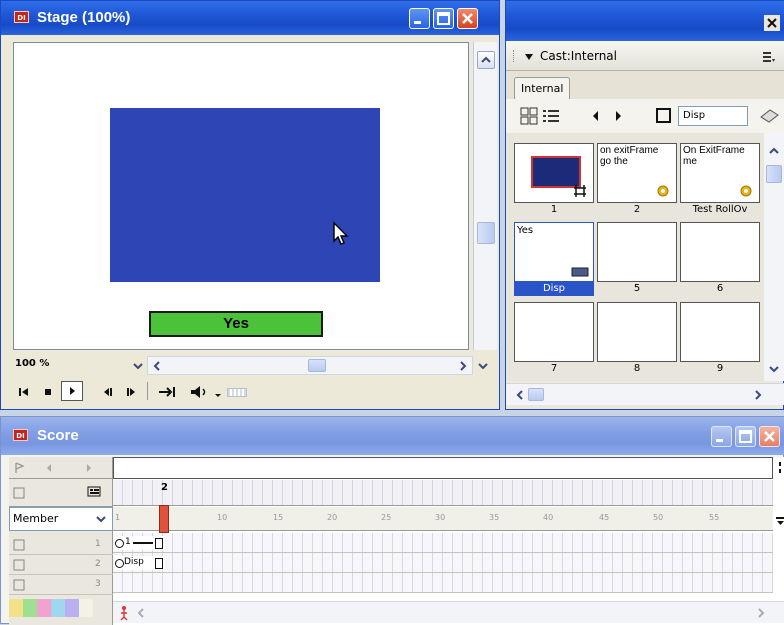  Describe the element at coordinates (419, 18) in the screenshot. I see `minimize-button` at that location.